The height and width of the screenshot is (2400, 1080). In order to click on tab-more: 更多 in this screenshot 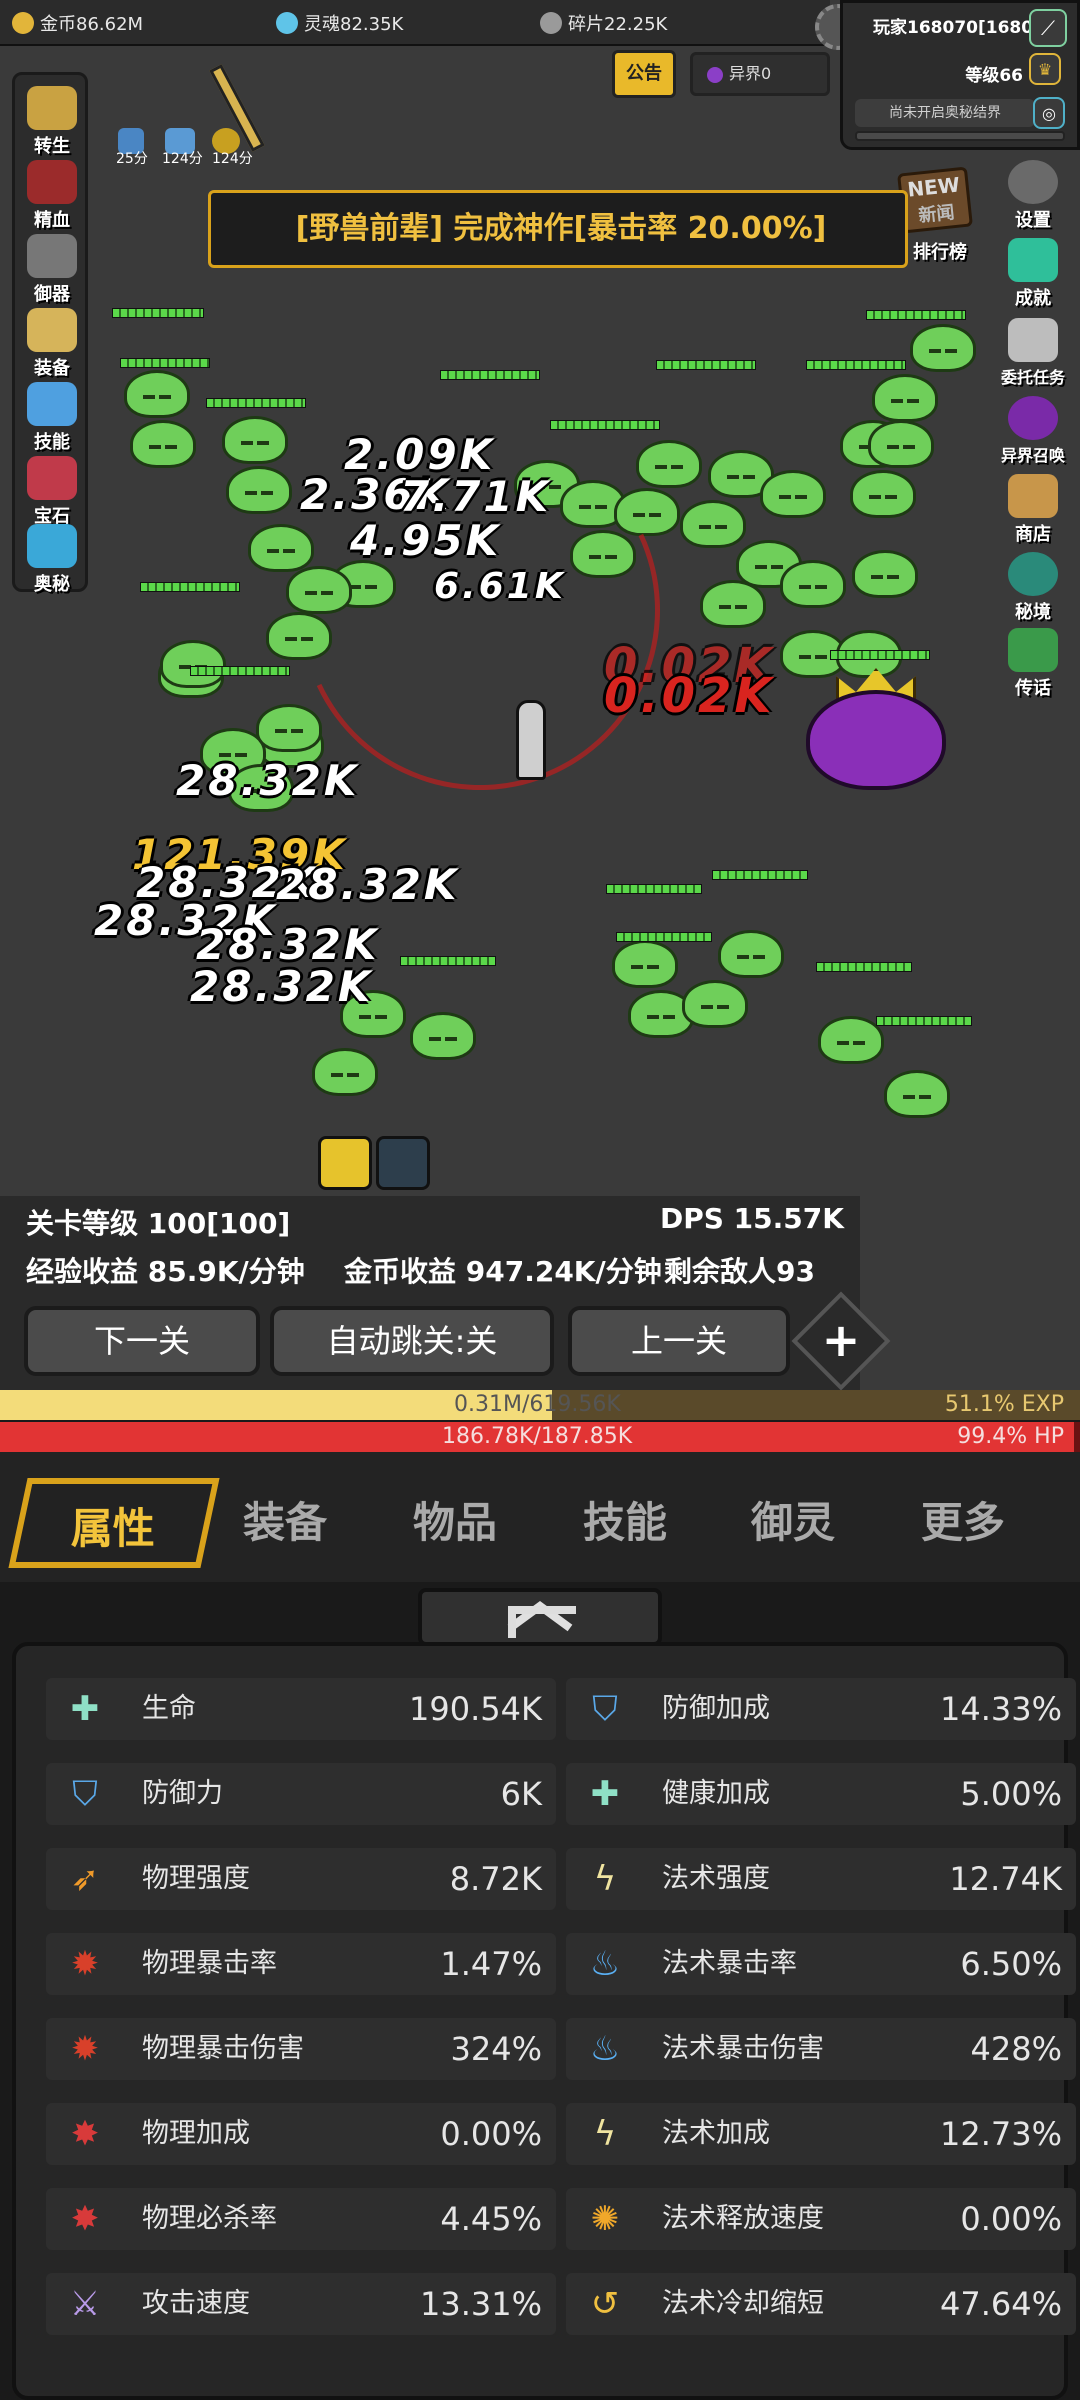, I will do `click(963, 1523)`.